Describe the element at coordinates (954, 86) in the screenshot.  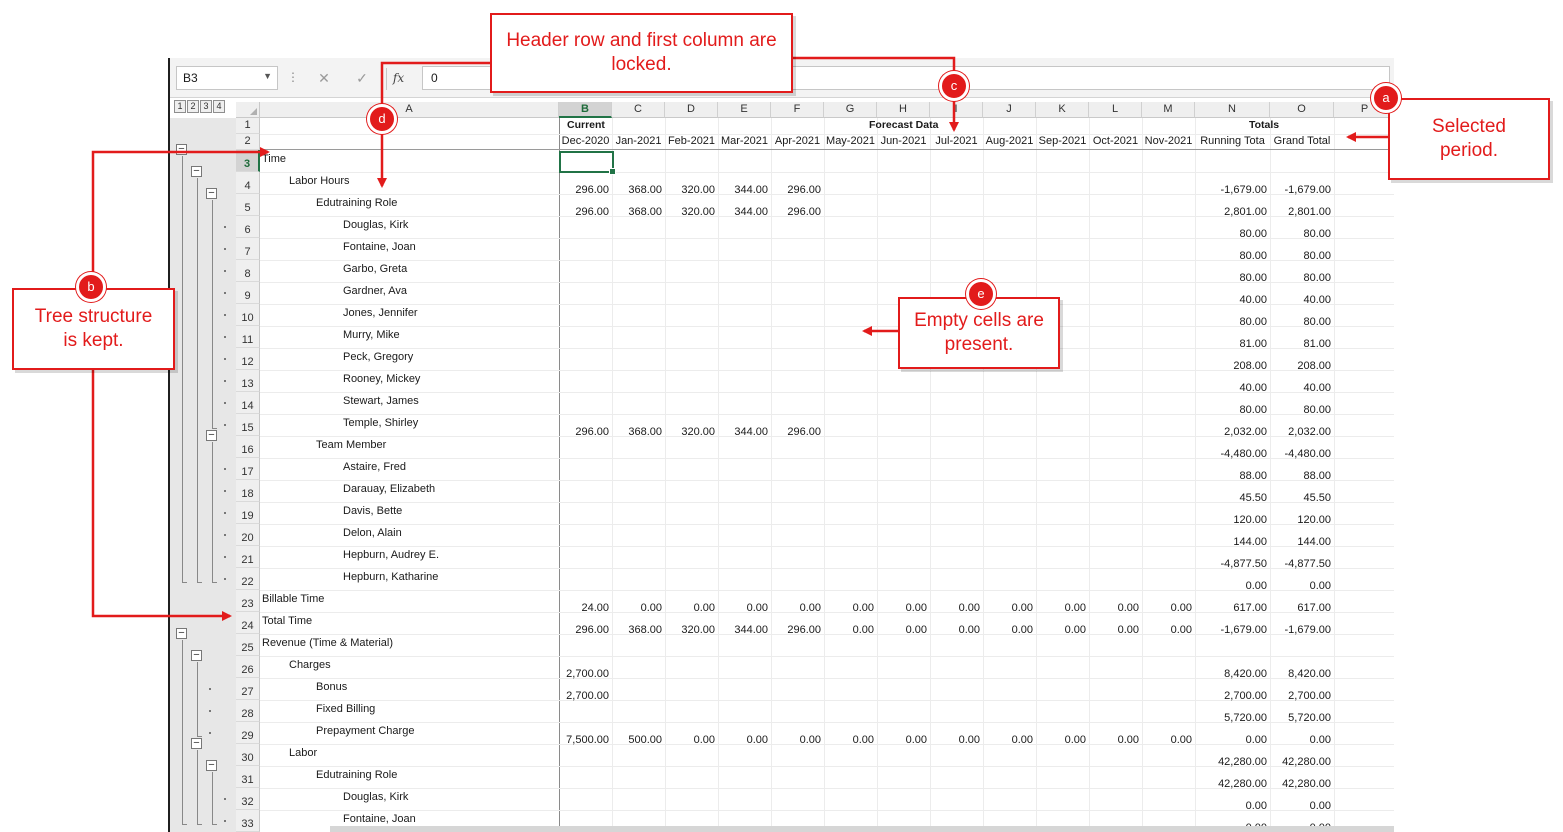
I see `badge-c: c` at that location.